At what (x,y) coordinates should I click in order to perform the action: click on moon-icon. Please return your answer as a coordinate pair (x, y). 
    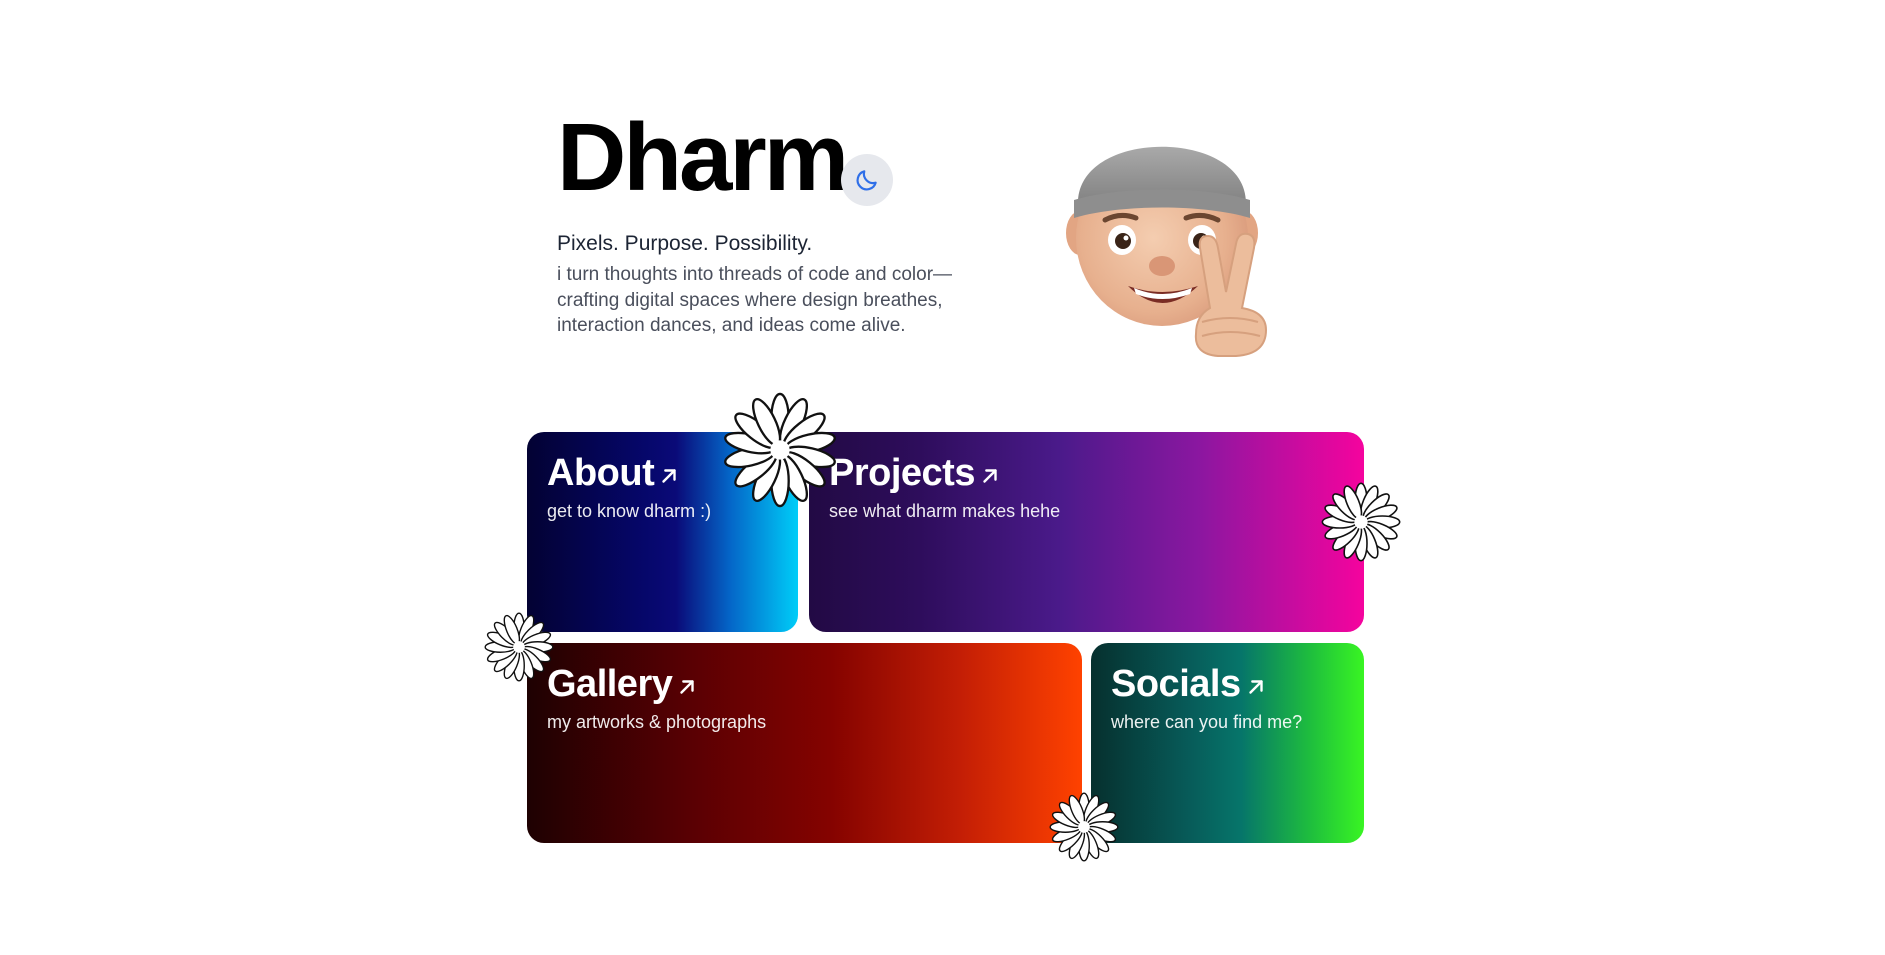
    Looking at the image, I should click on (866, 180).